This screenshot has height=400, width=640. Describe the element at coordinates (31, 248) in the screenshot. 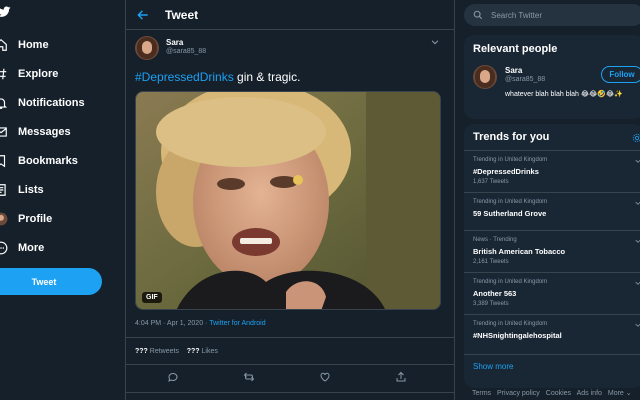

I see `nav-more-label: More` at that location.